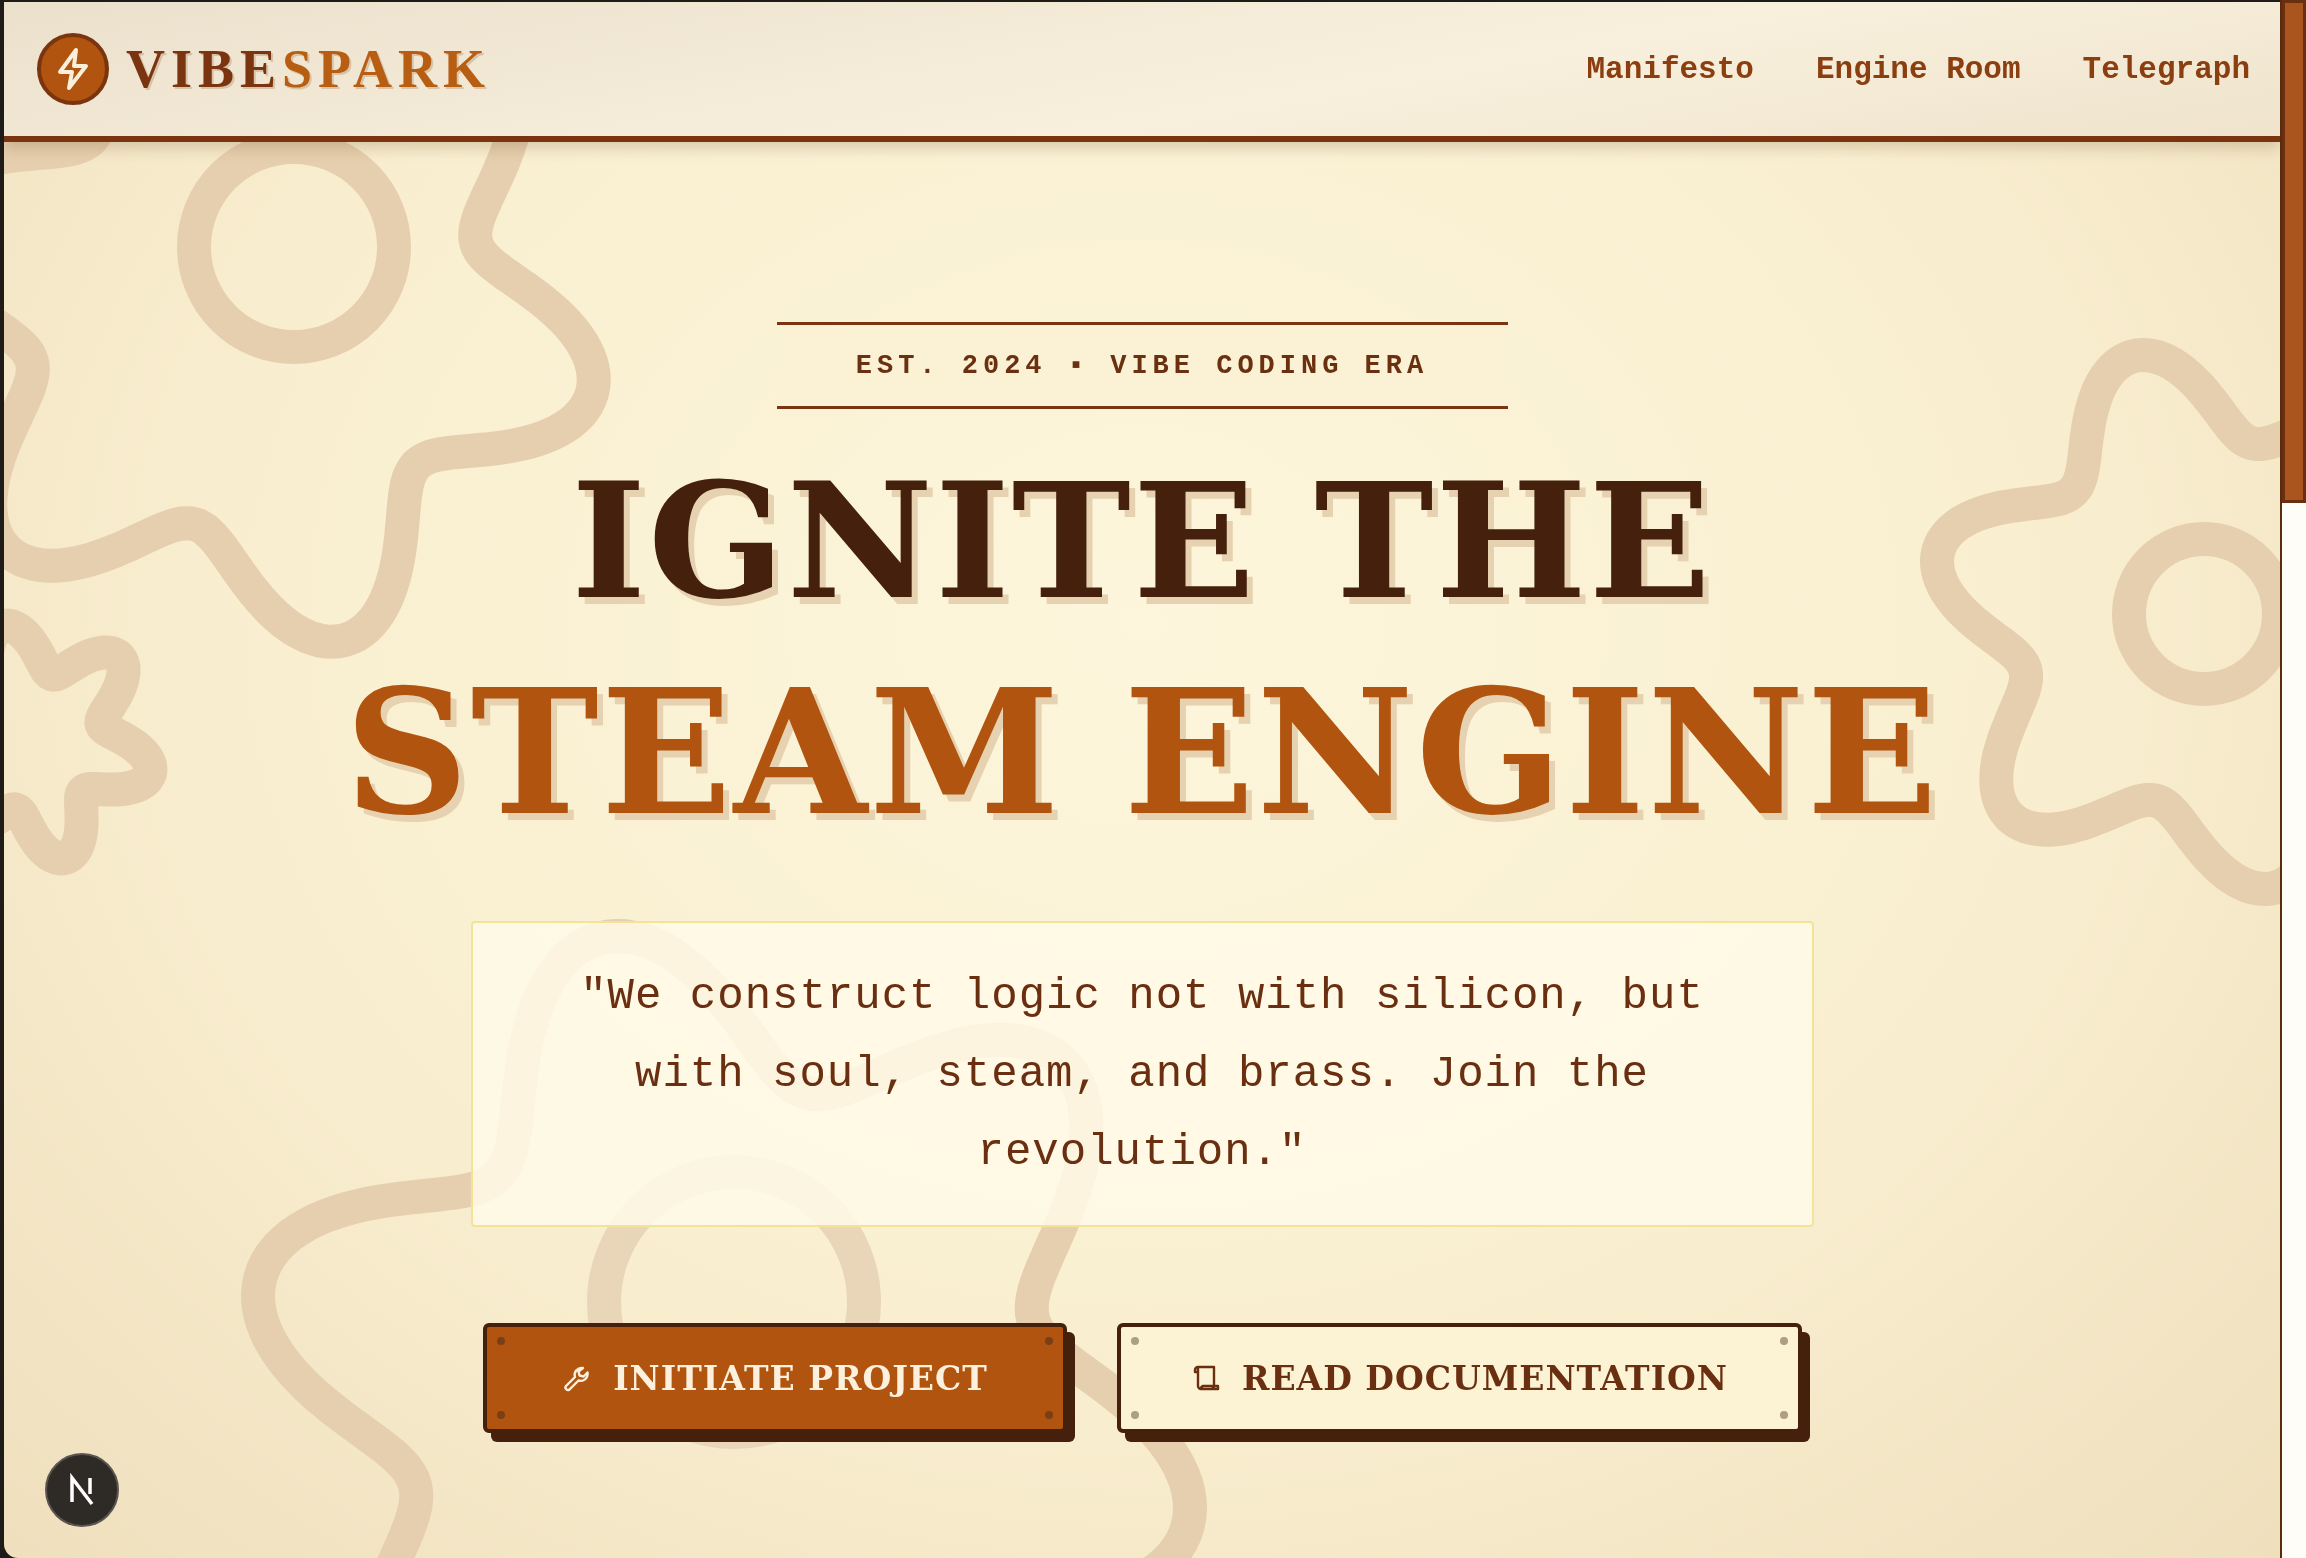 The width and height of the screenshot is (2306, 1558). Describe the element at coordinates (2294, 251) in the screenshot. I see `scrollbar-thumb` at that location.